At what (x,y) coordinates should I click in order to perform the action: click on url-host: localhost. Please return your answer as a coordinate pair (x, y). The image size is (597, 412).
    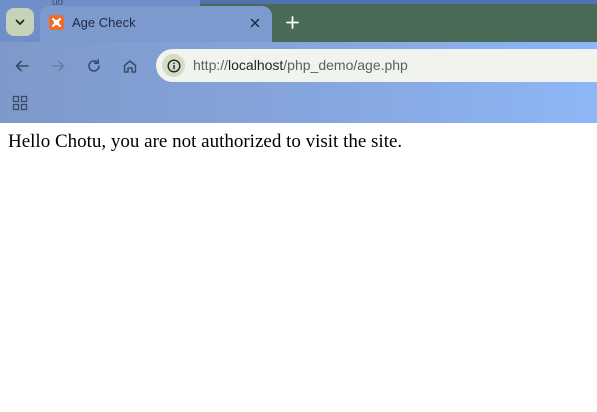
    Looking at the image, I should click on (256, 65).